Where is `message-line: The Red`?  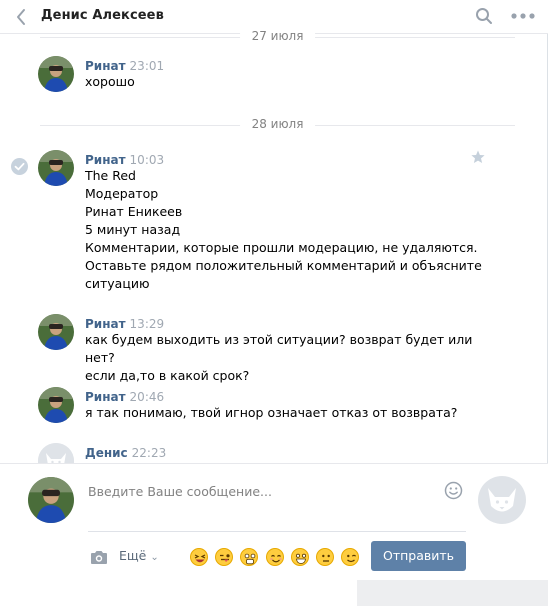 message-line: The Red is located at coordinates (110, 175).